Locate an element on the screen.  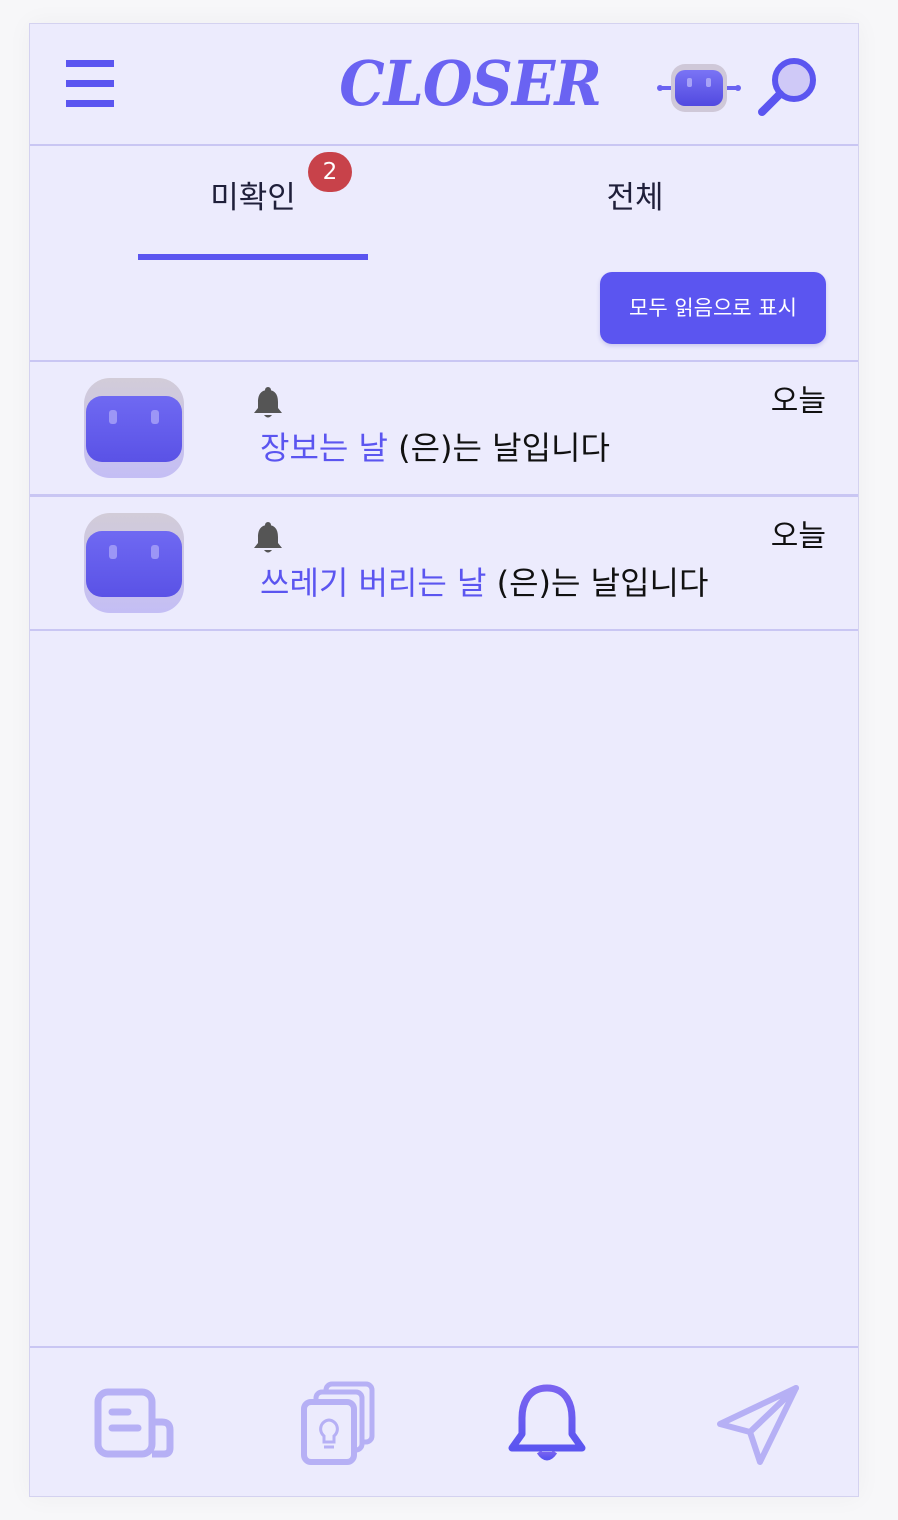
notification-tabs: 미확인 2 전체 is located at coordinates (444, 204).